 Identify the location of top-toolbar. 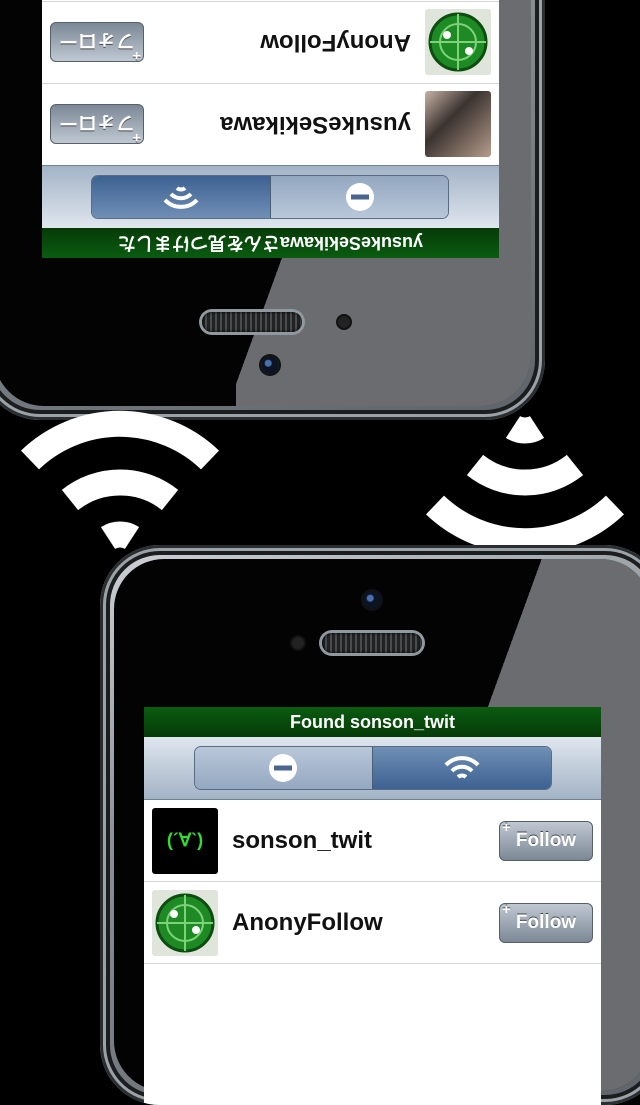
(270, 196).